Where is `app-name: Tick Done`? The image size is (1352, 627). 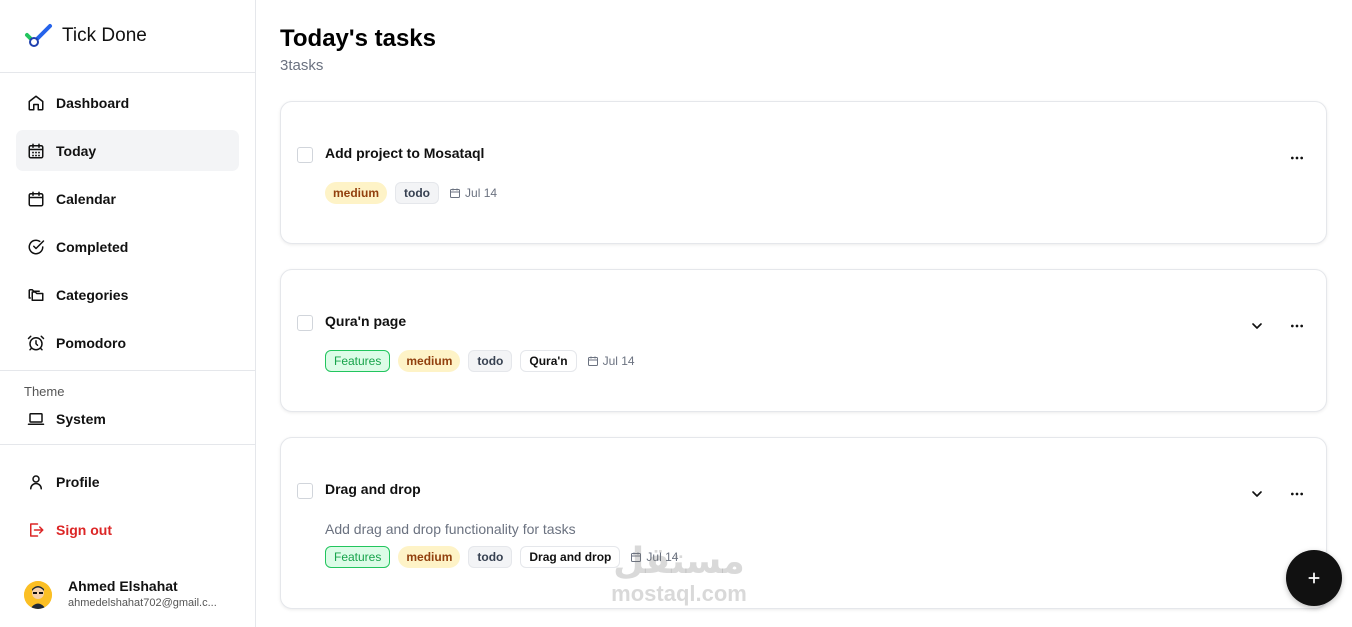
app-name: Tick Done is located at coordinates (104, 35).